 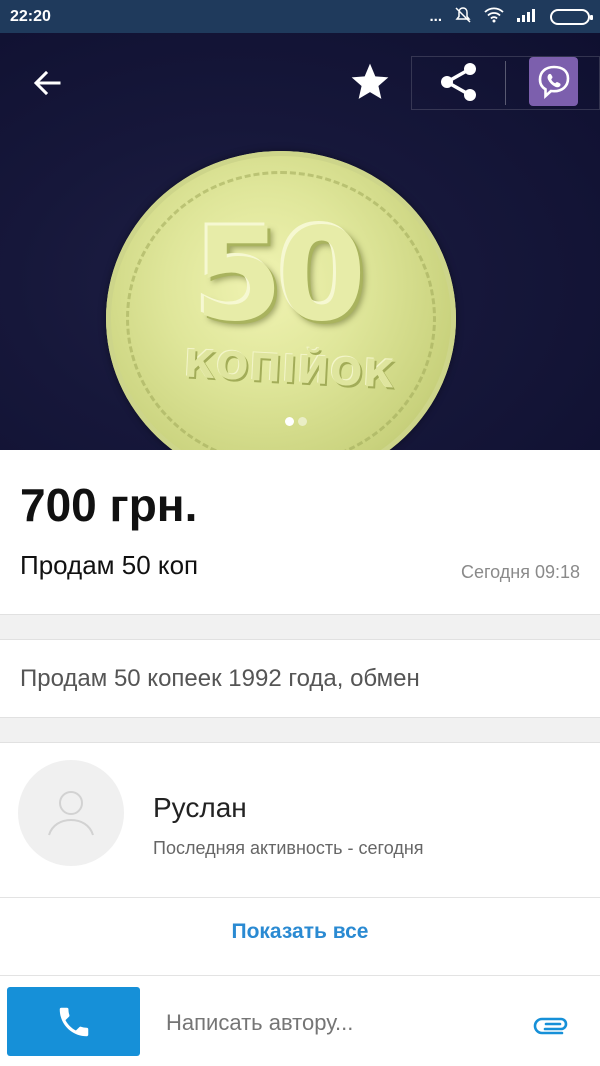 I want to click on back-arrow-icon, so click(x=47, y=83).